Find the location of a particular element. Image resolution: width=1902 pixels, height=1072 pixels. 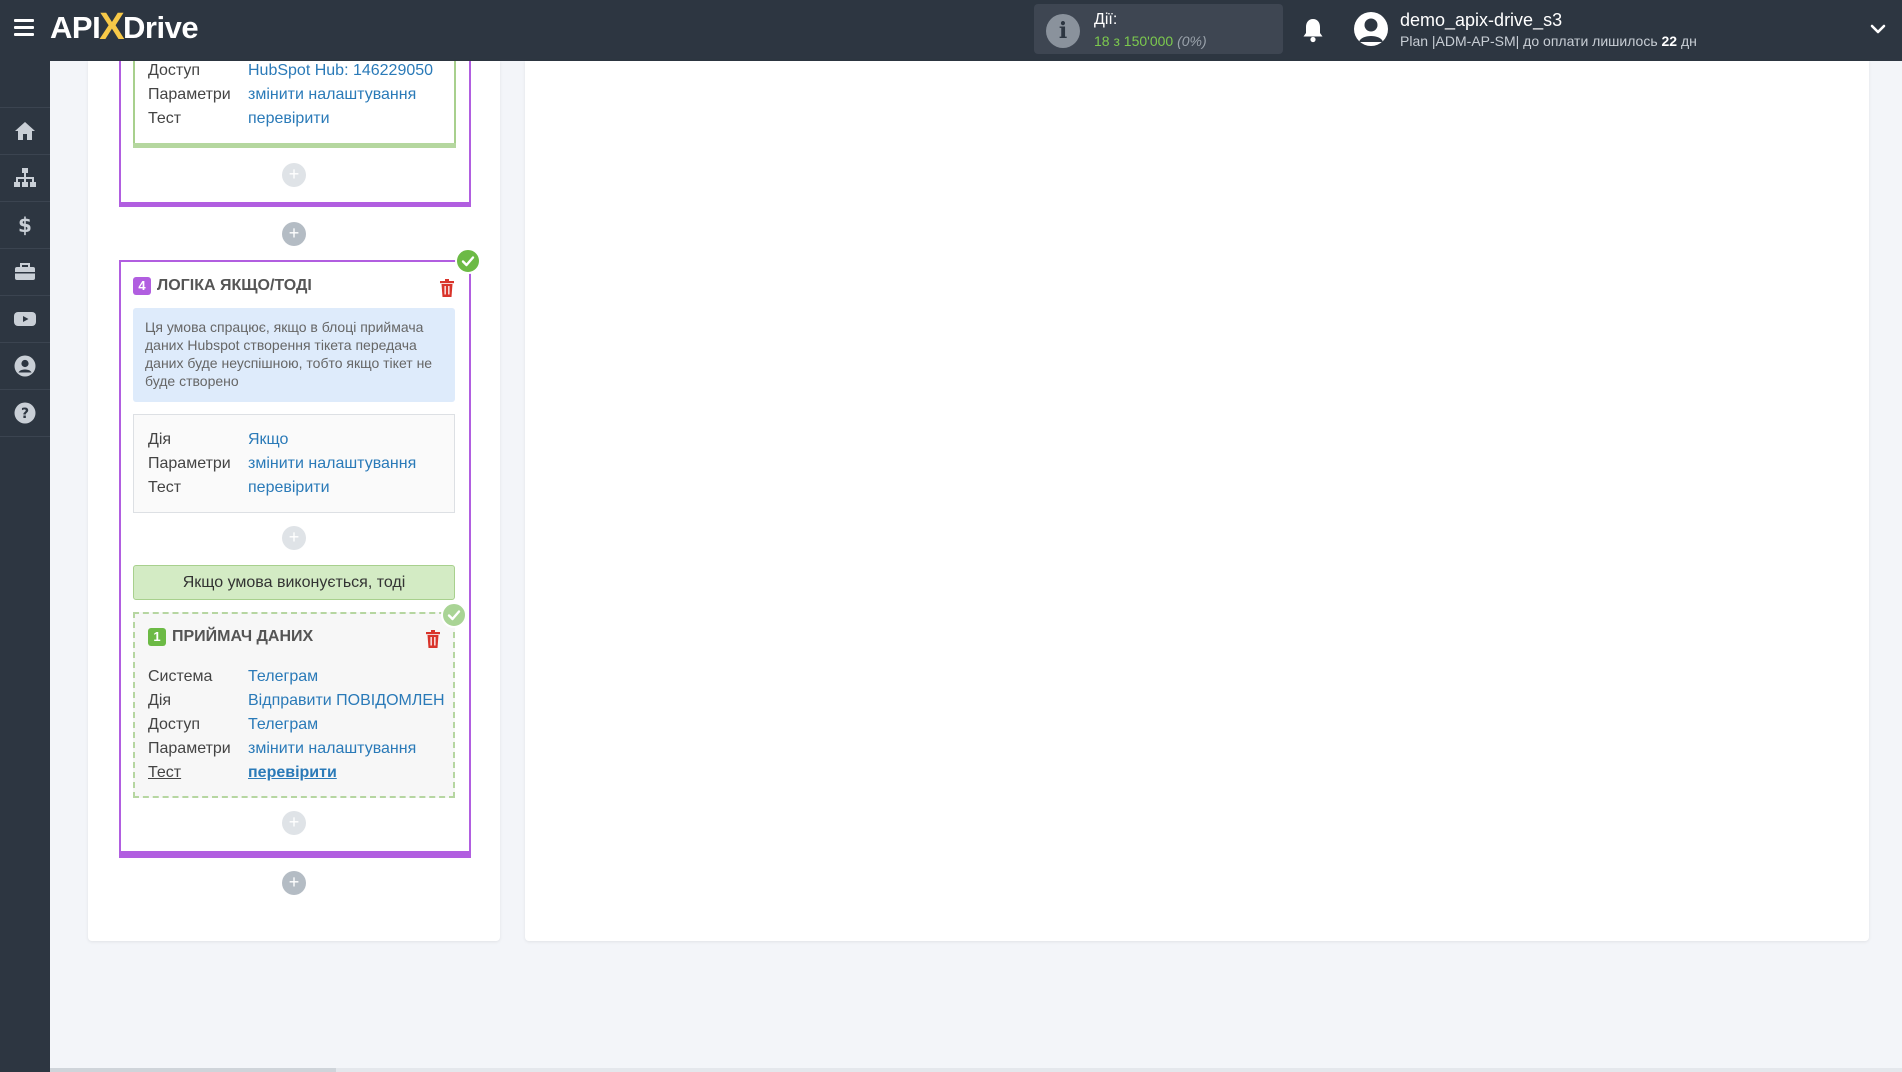

plan-text: Plan |ADM-AP-SM| до оплати лишилось is located at coordinates (1529, 41).